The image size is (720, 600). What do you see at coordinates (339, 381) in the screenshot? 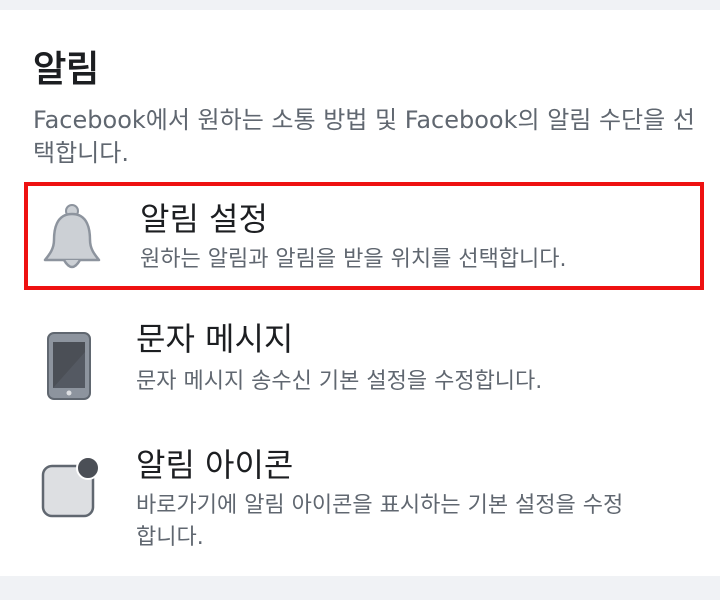
I see `text-messages-description: 문자 메시지 송수신 기본 설정을 수정합니다.` at bounding box center [339, 381].